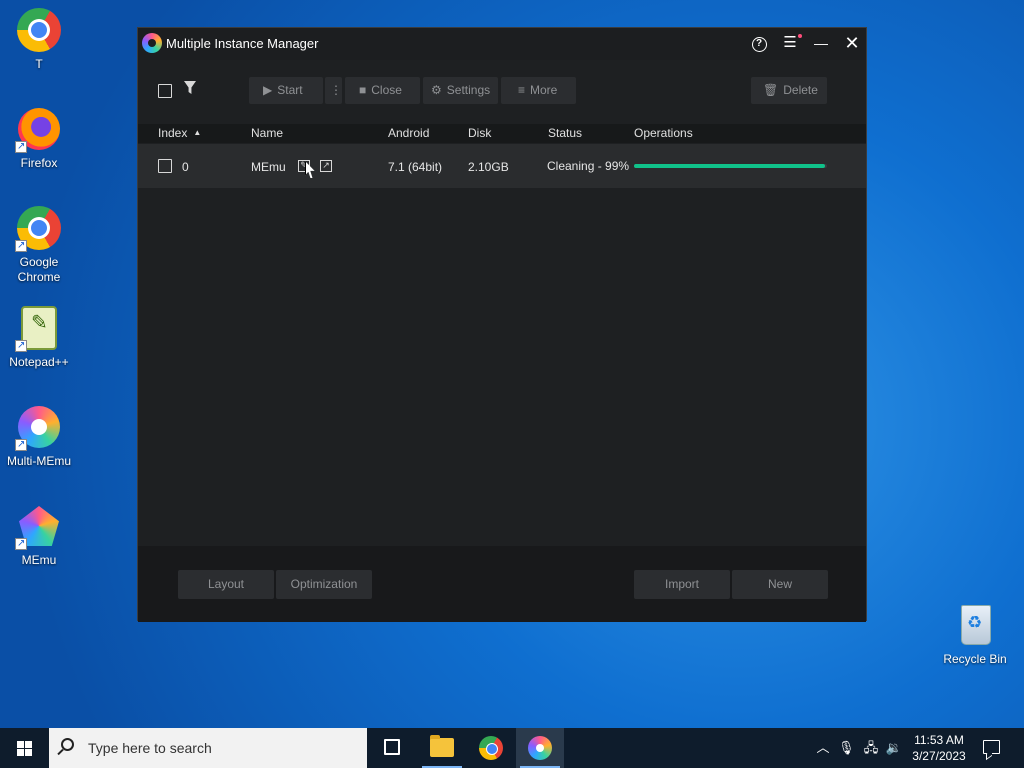  What do you see at coordinates (800, 36) in the screenshot?
I see `notification-dot` at bounding box center [800, 36].